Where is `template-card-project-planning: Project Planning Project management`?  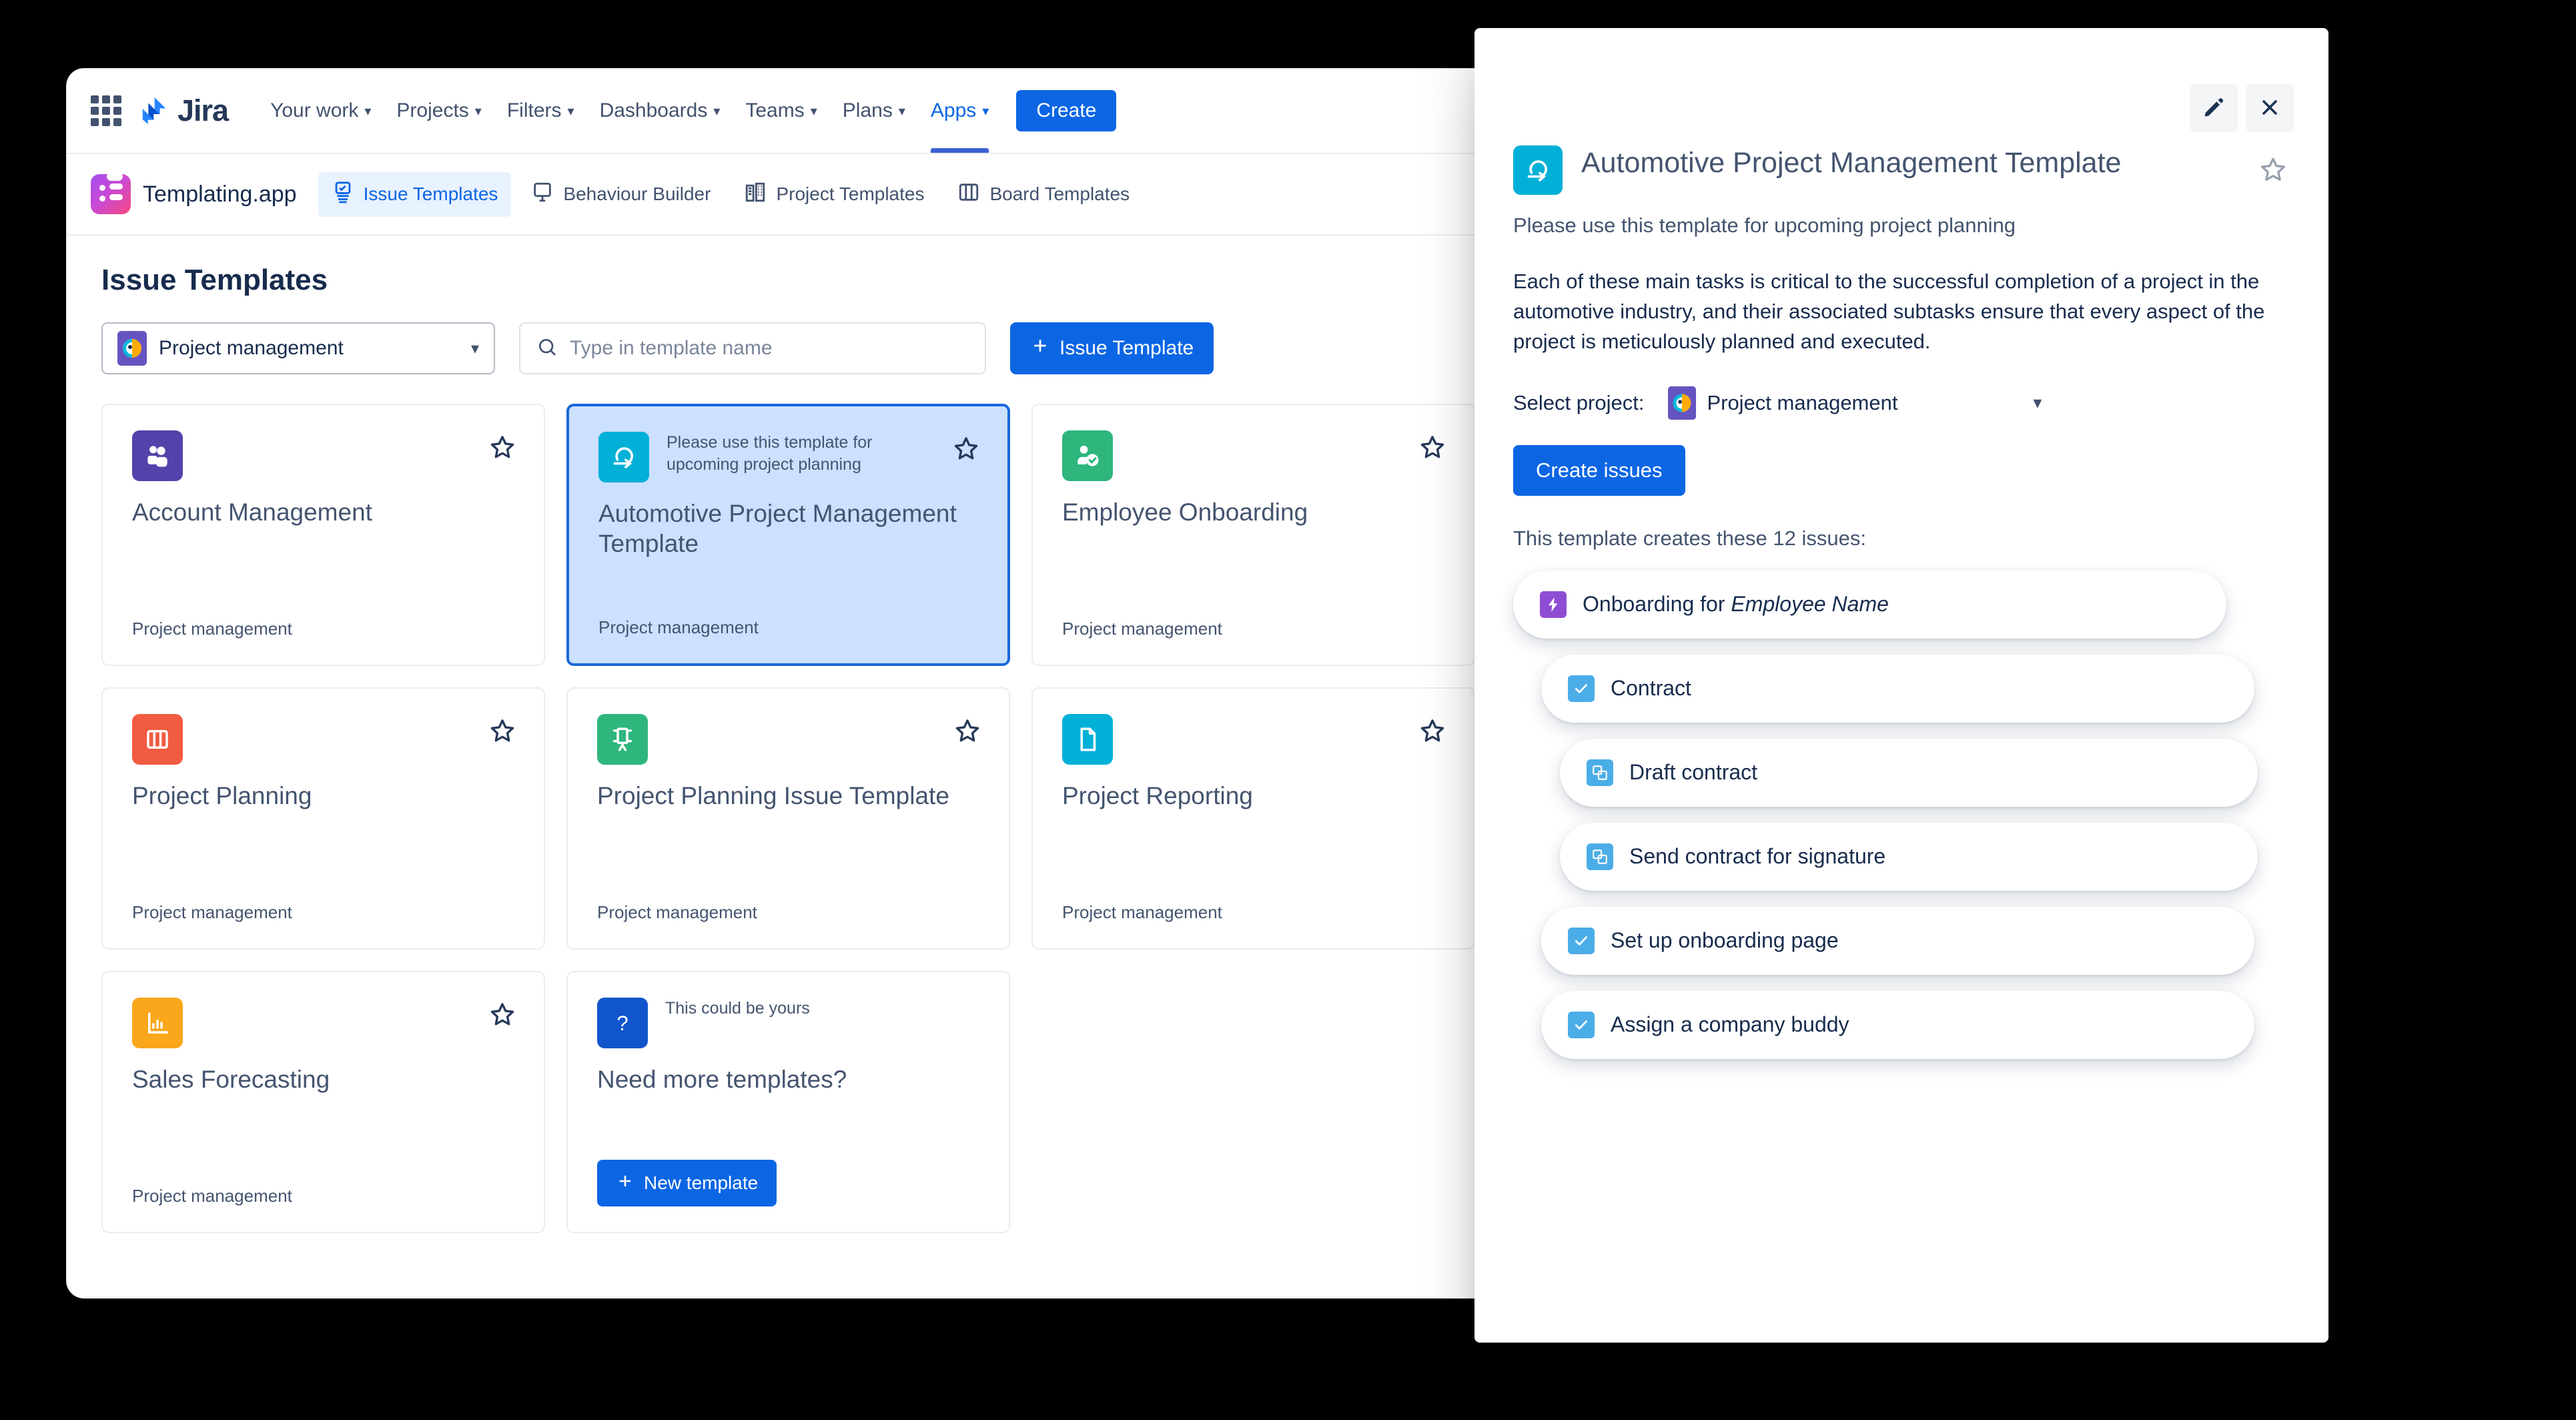
template-card-project-planning: Project Planning Project management is located at coordinates (323, 818).